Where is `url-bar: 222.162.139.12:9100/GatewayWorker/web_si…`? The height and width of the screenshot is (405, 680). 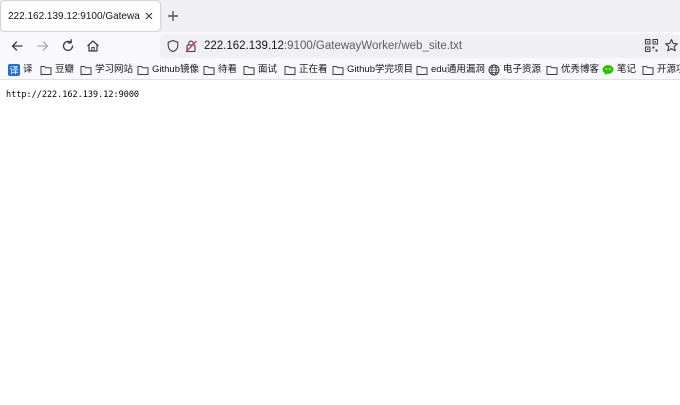
url-bar: 222.162.139.12:9100/GatewayWorker/web_si… is located at coordinates (420, 46).